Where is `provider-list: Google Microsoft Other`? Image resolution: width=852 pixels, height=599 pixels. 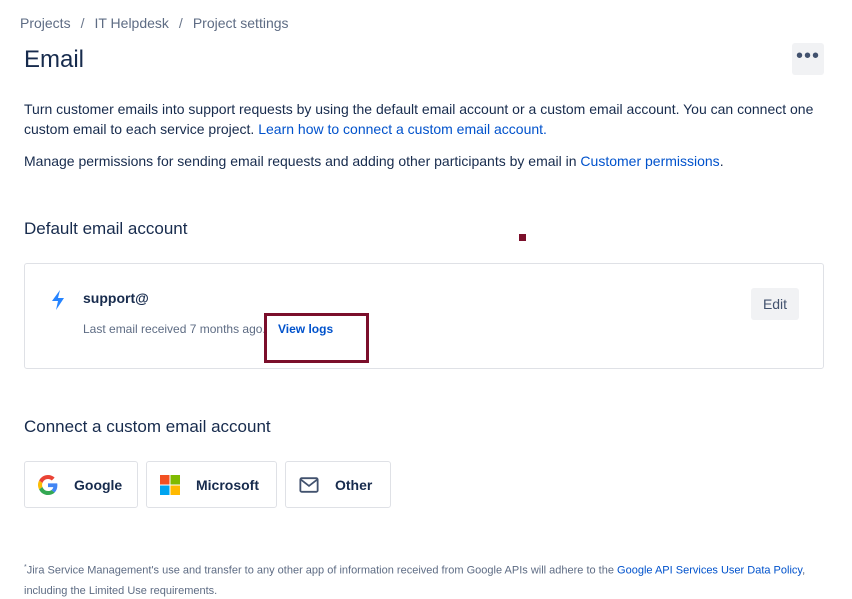
provider-list: Google Microsoft Other is located at coordinates (207, 484).